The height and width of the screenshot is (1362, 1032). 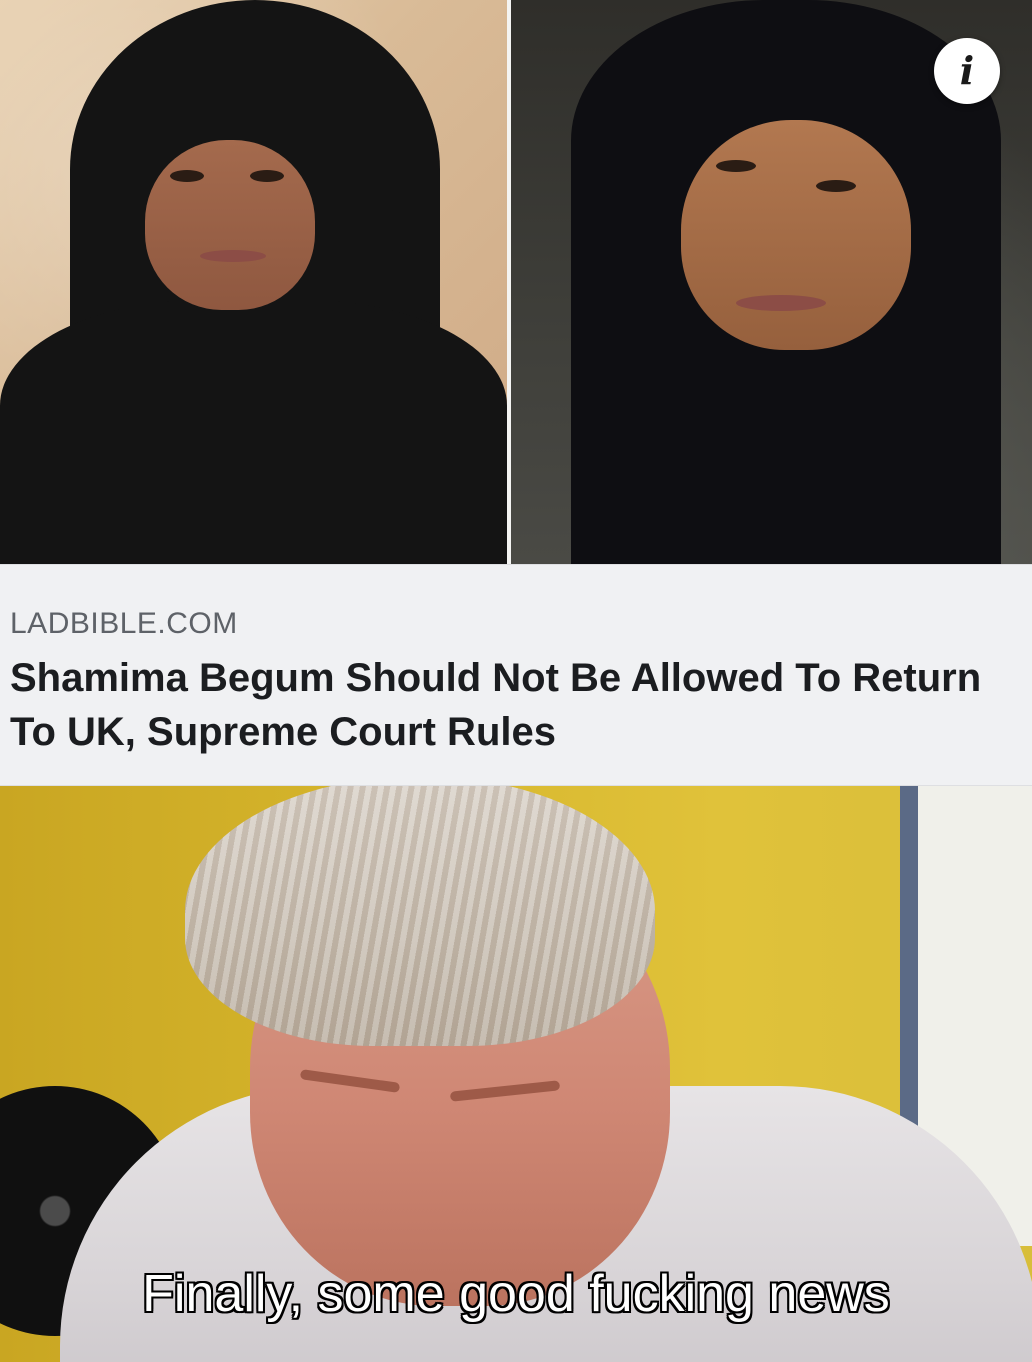 I want to click on info-glyph: i, so click(x=967, y=70).